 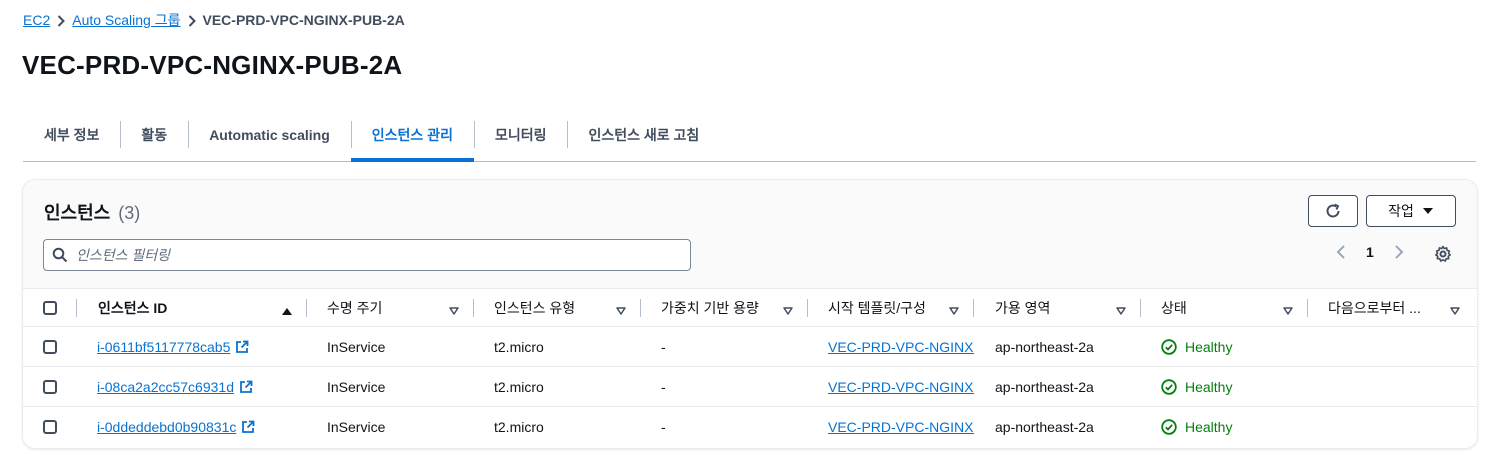 What do you see at coordinates (1370, 252) in the screenshot?
I see `page-number: 1` at bounding box center [1370, 252].